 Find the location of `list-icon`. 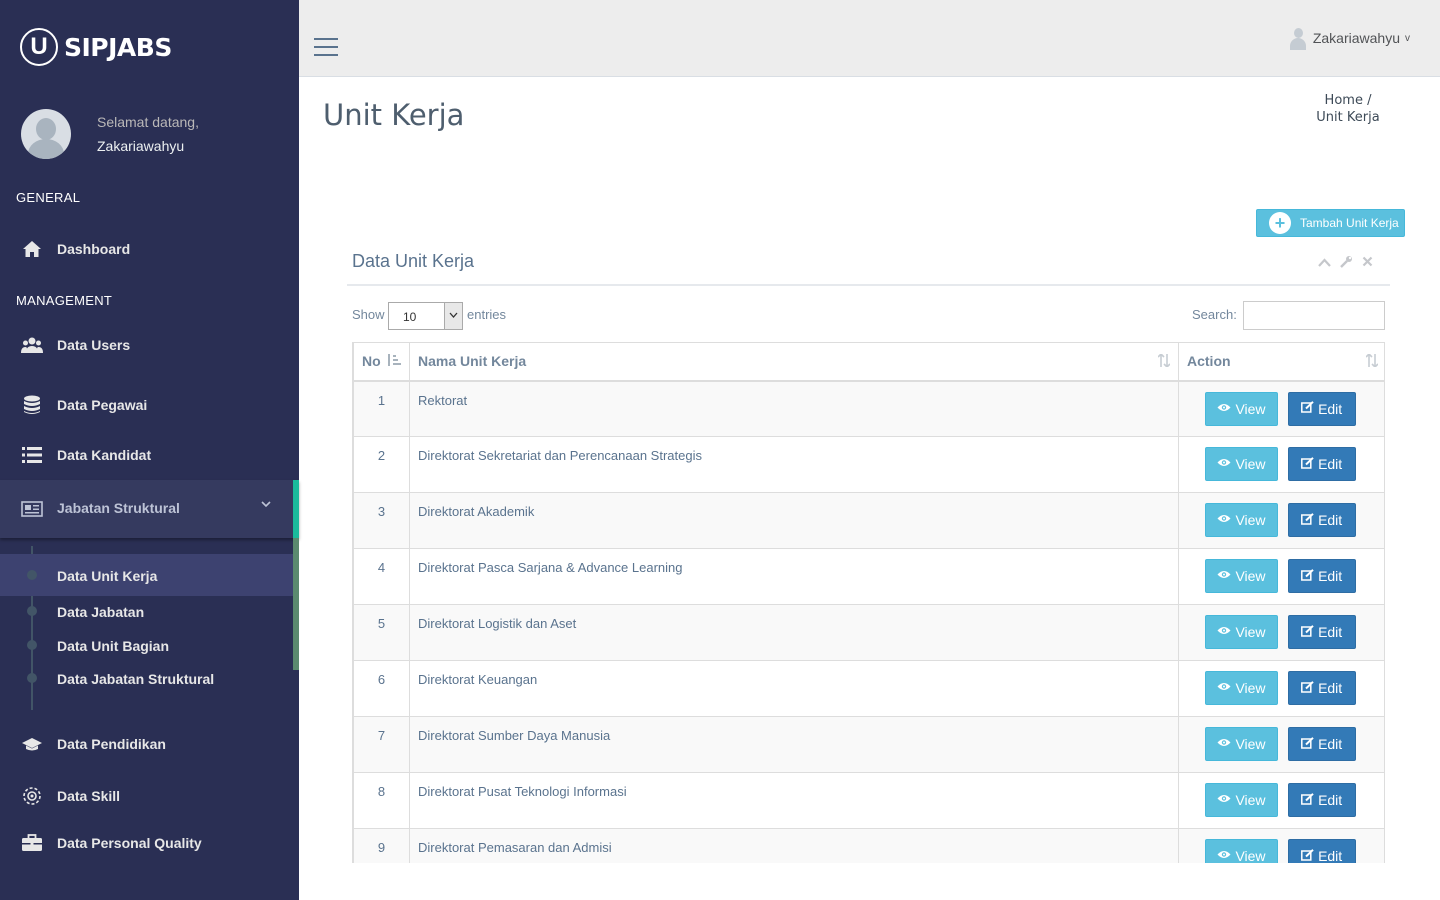

list-icon is located at coordinates (32, 455).